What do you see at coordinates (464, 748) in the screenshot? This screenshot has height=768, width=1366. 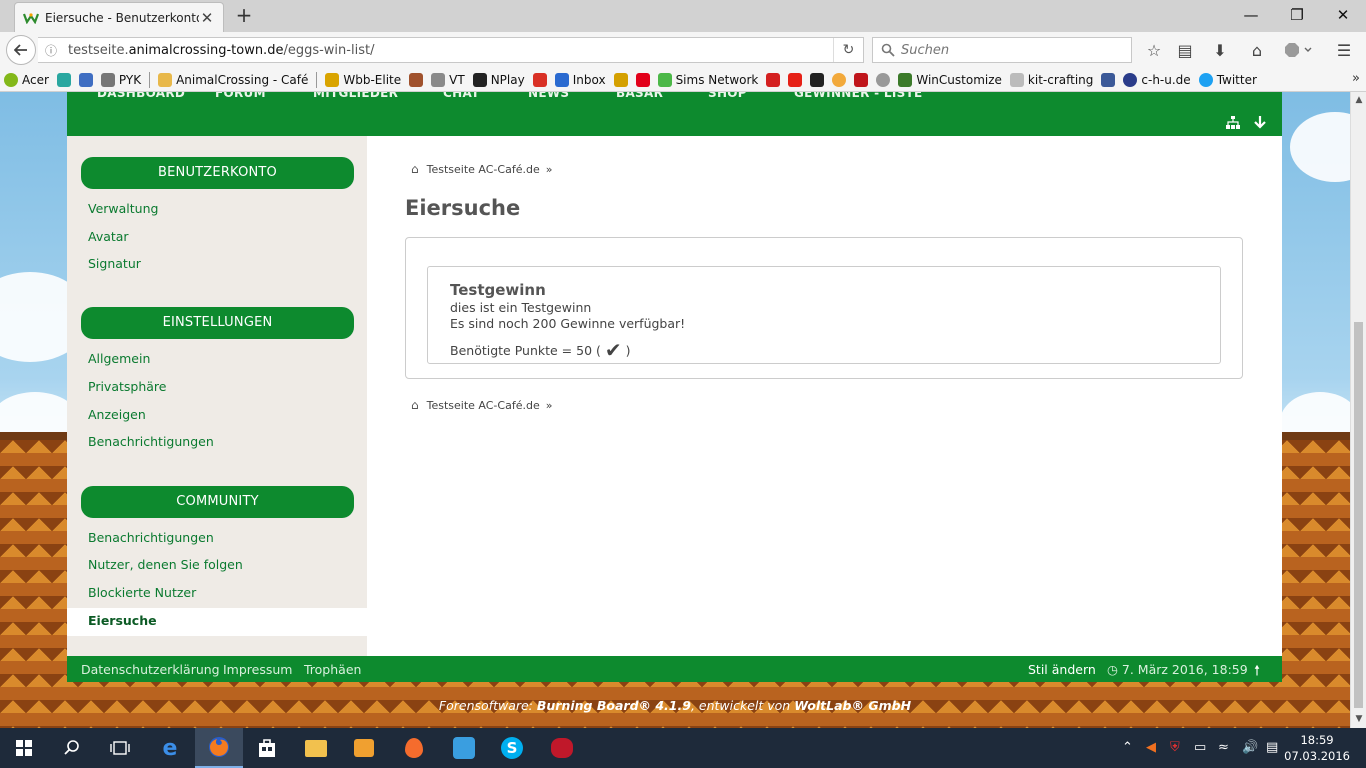 I see `uplay-icon` at bounding box center [464, 748].